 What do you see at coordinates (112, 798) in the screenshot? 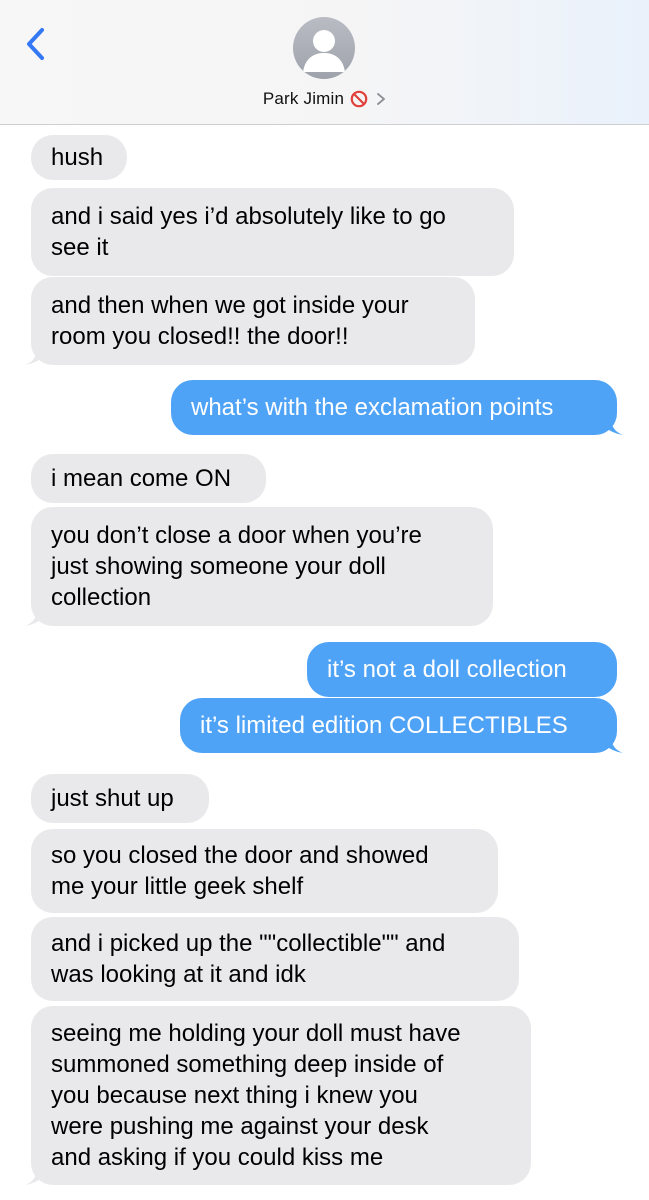
I see `message-line: just shut up` at bounding box center [112, 798].